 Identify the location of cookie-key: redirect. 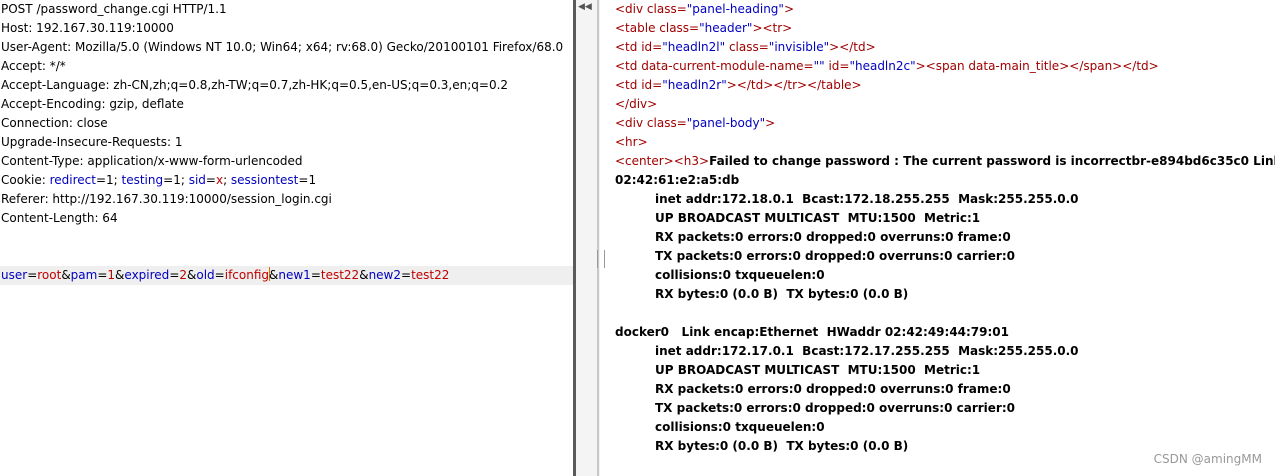
(72, 180).